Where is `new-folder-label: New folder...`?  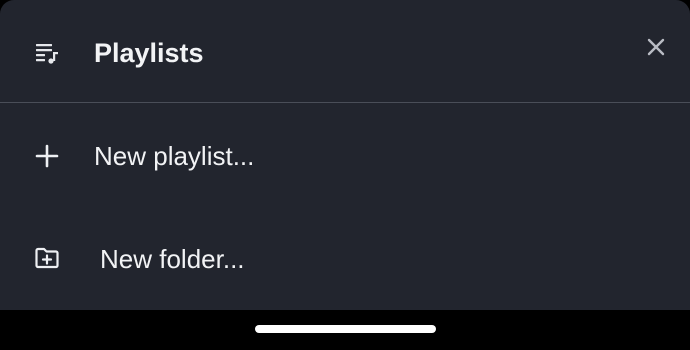
new-folder-label: New folder... is located at coordinates (172, 259).